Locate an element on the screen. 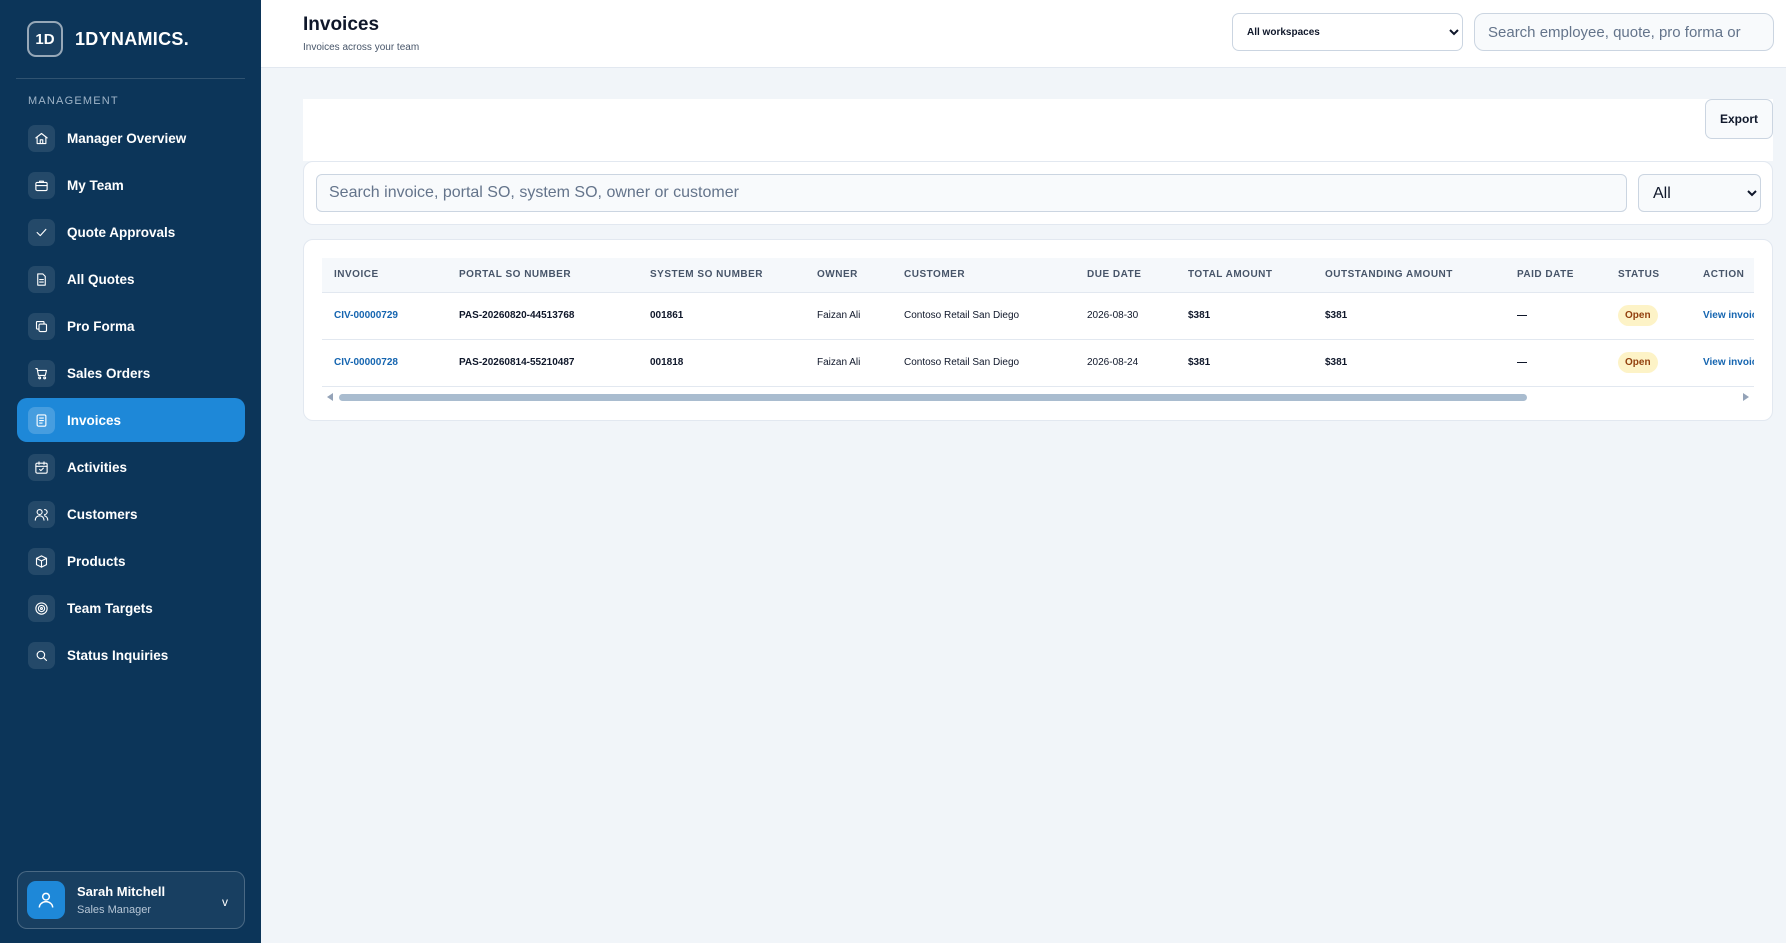 Image resolution: width=1786 pixels, height=943 pixels. sidebar-item-all-quotes: All Quotes is located at coordinates (131, 279).